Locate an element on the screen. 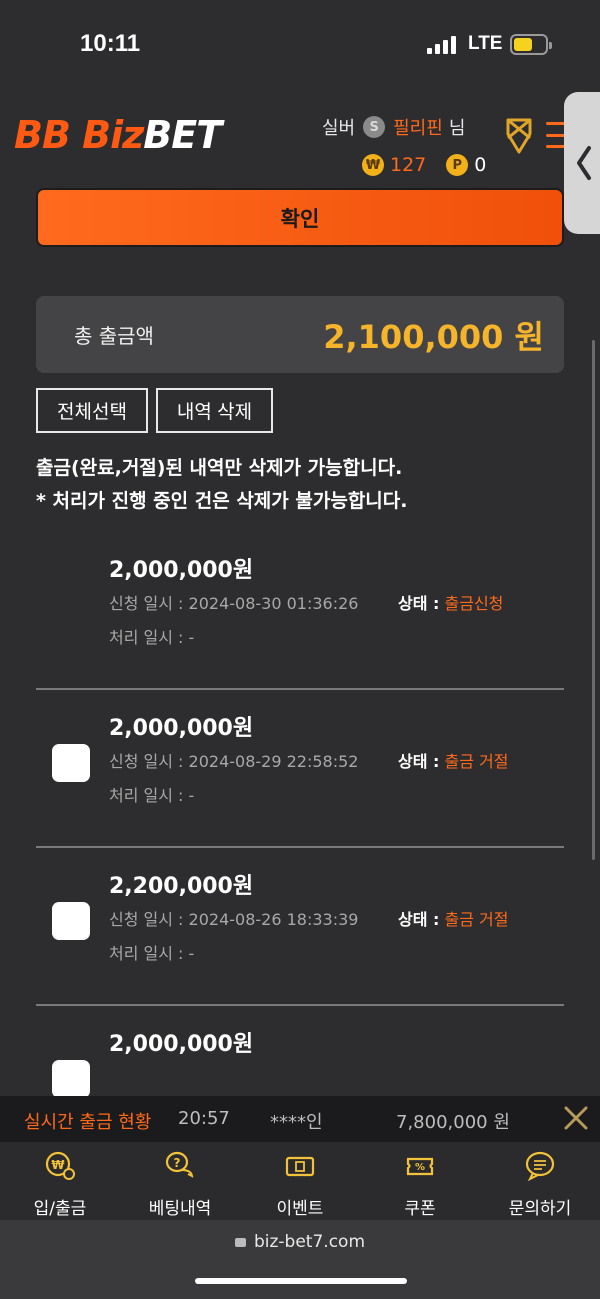  rank-badge-icon: S is located at coordinates (374, 127).